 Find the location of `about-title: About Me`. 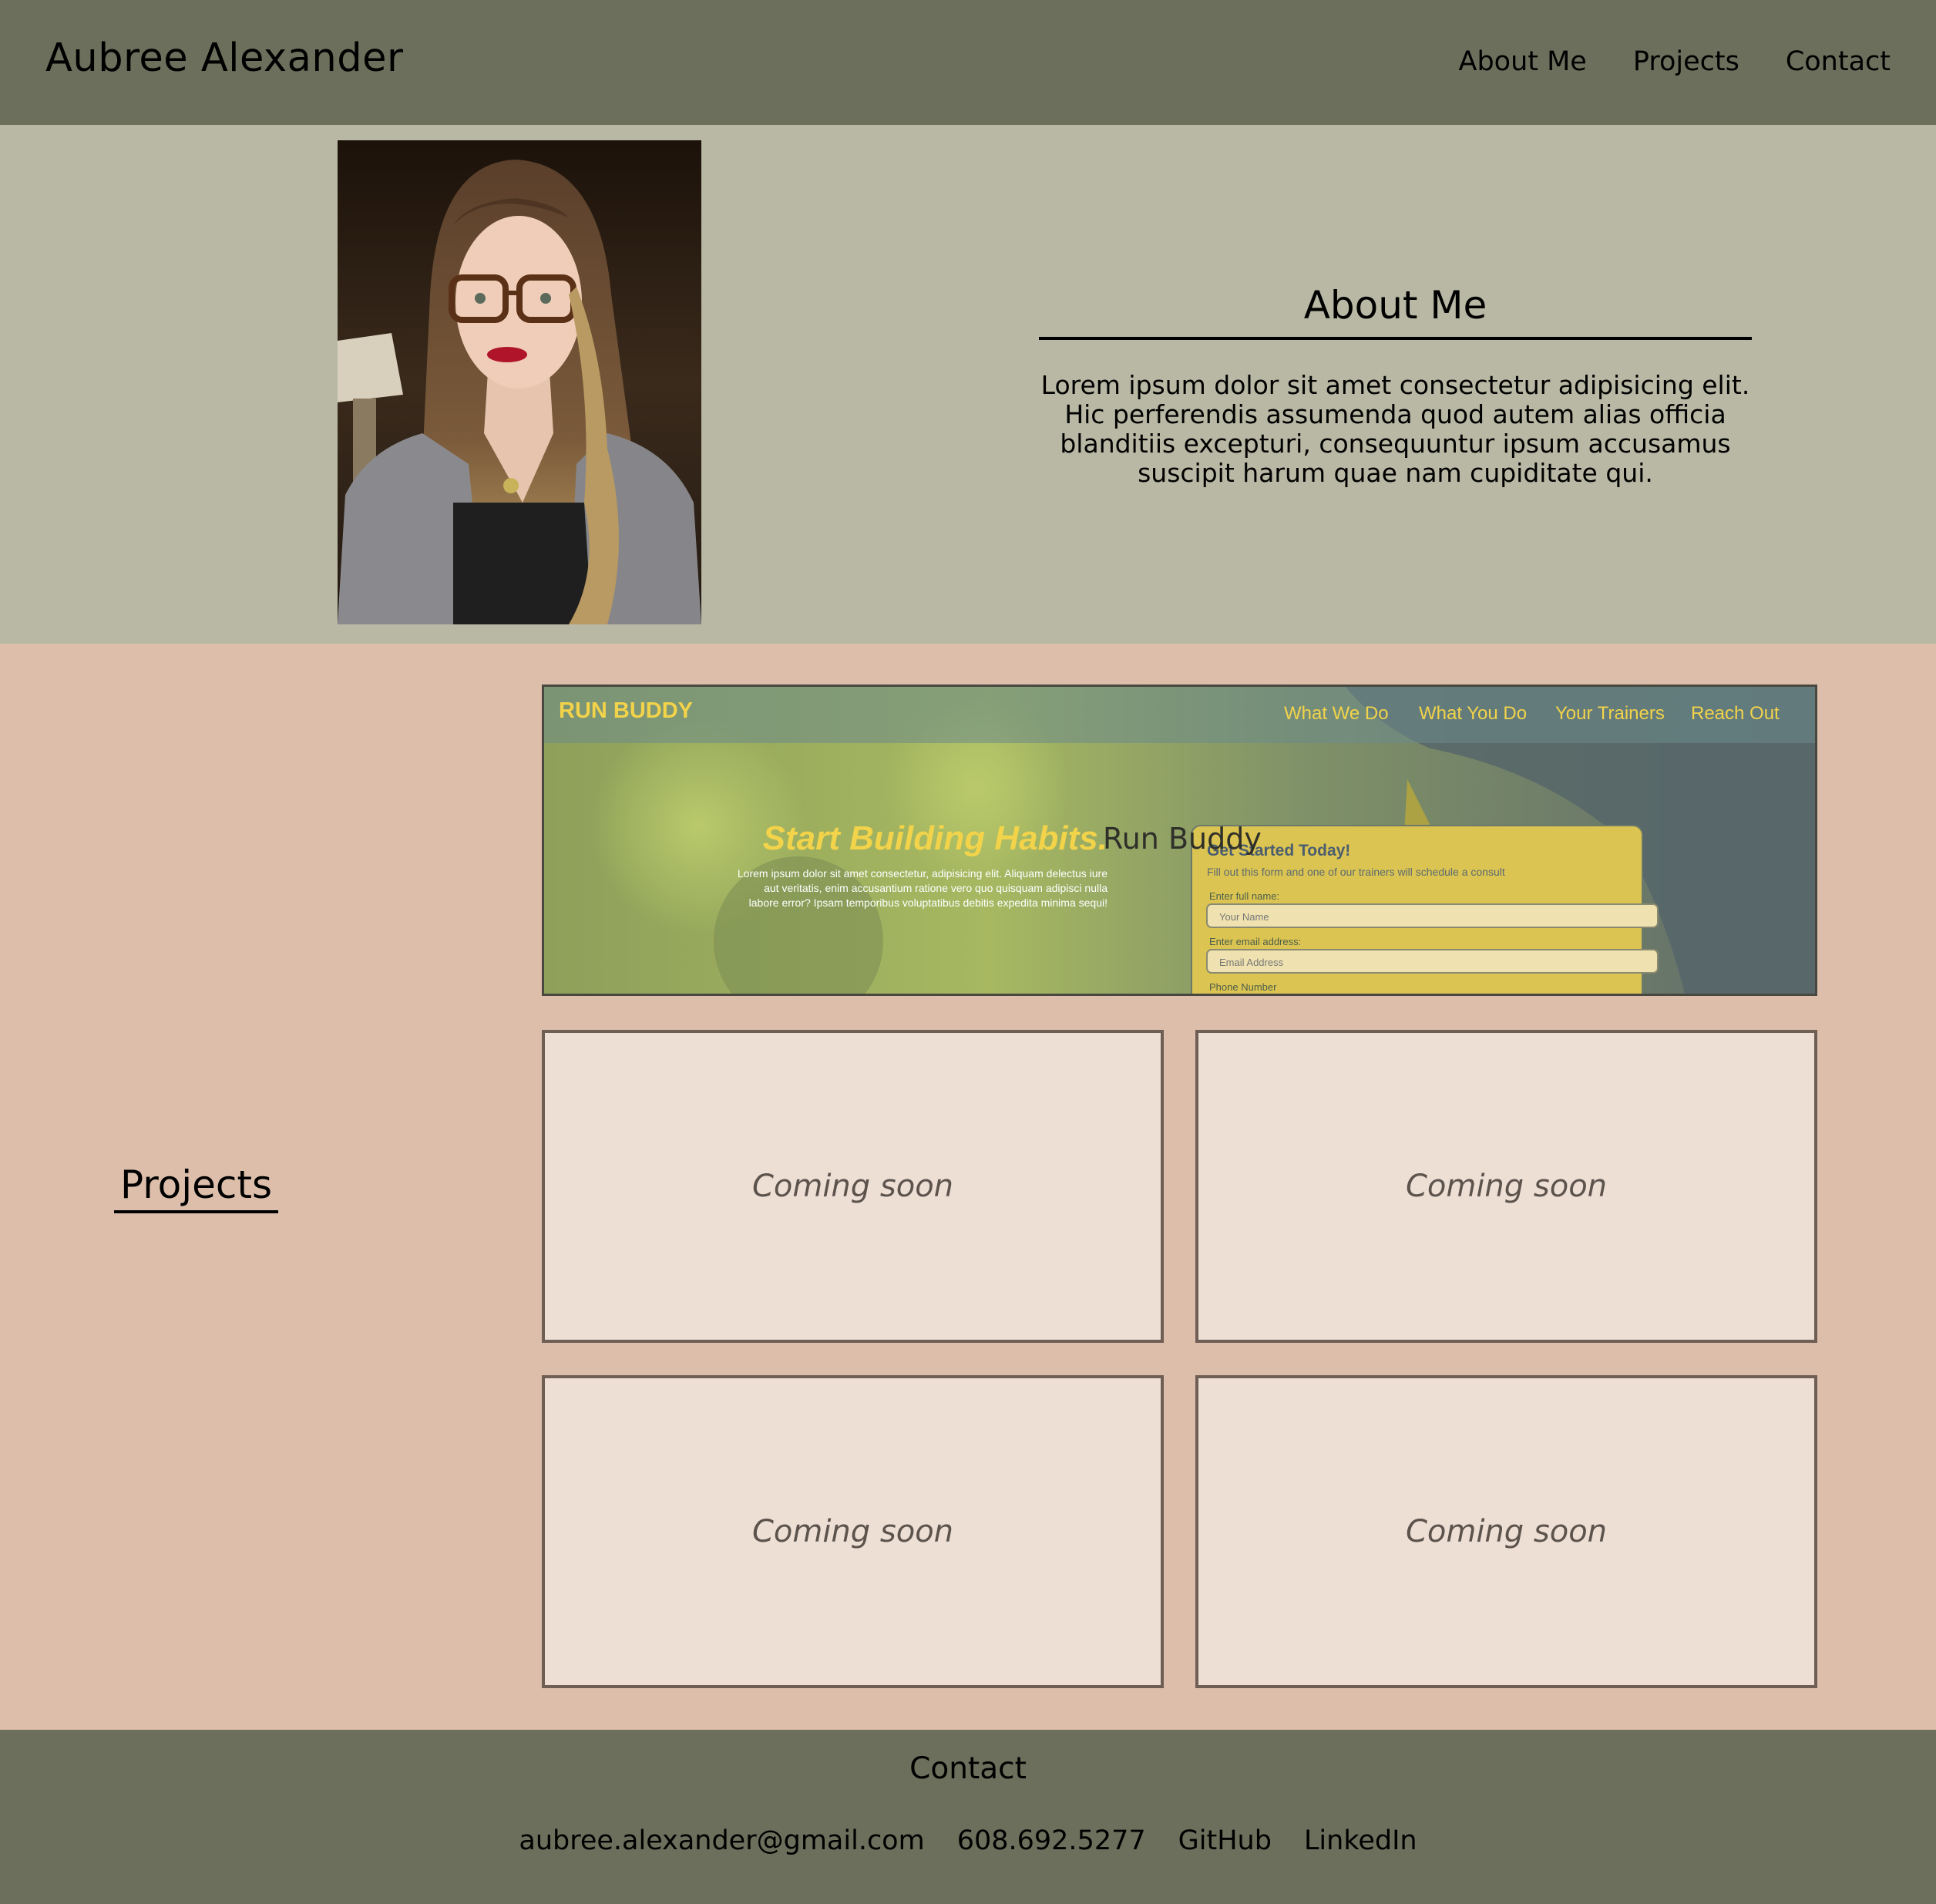

about-title: About Me is located at coordinates (1395, 311).